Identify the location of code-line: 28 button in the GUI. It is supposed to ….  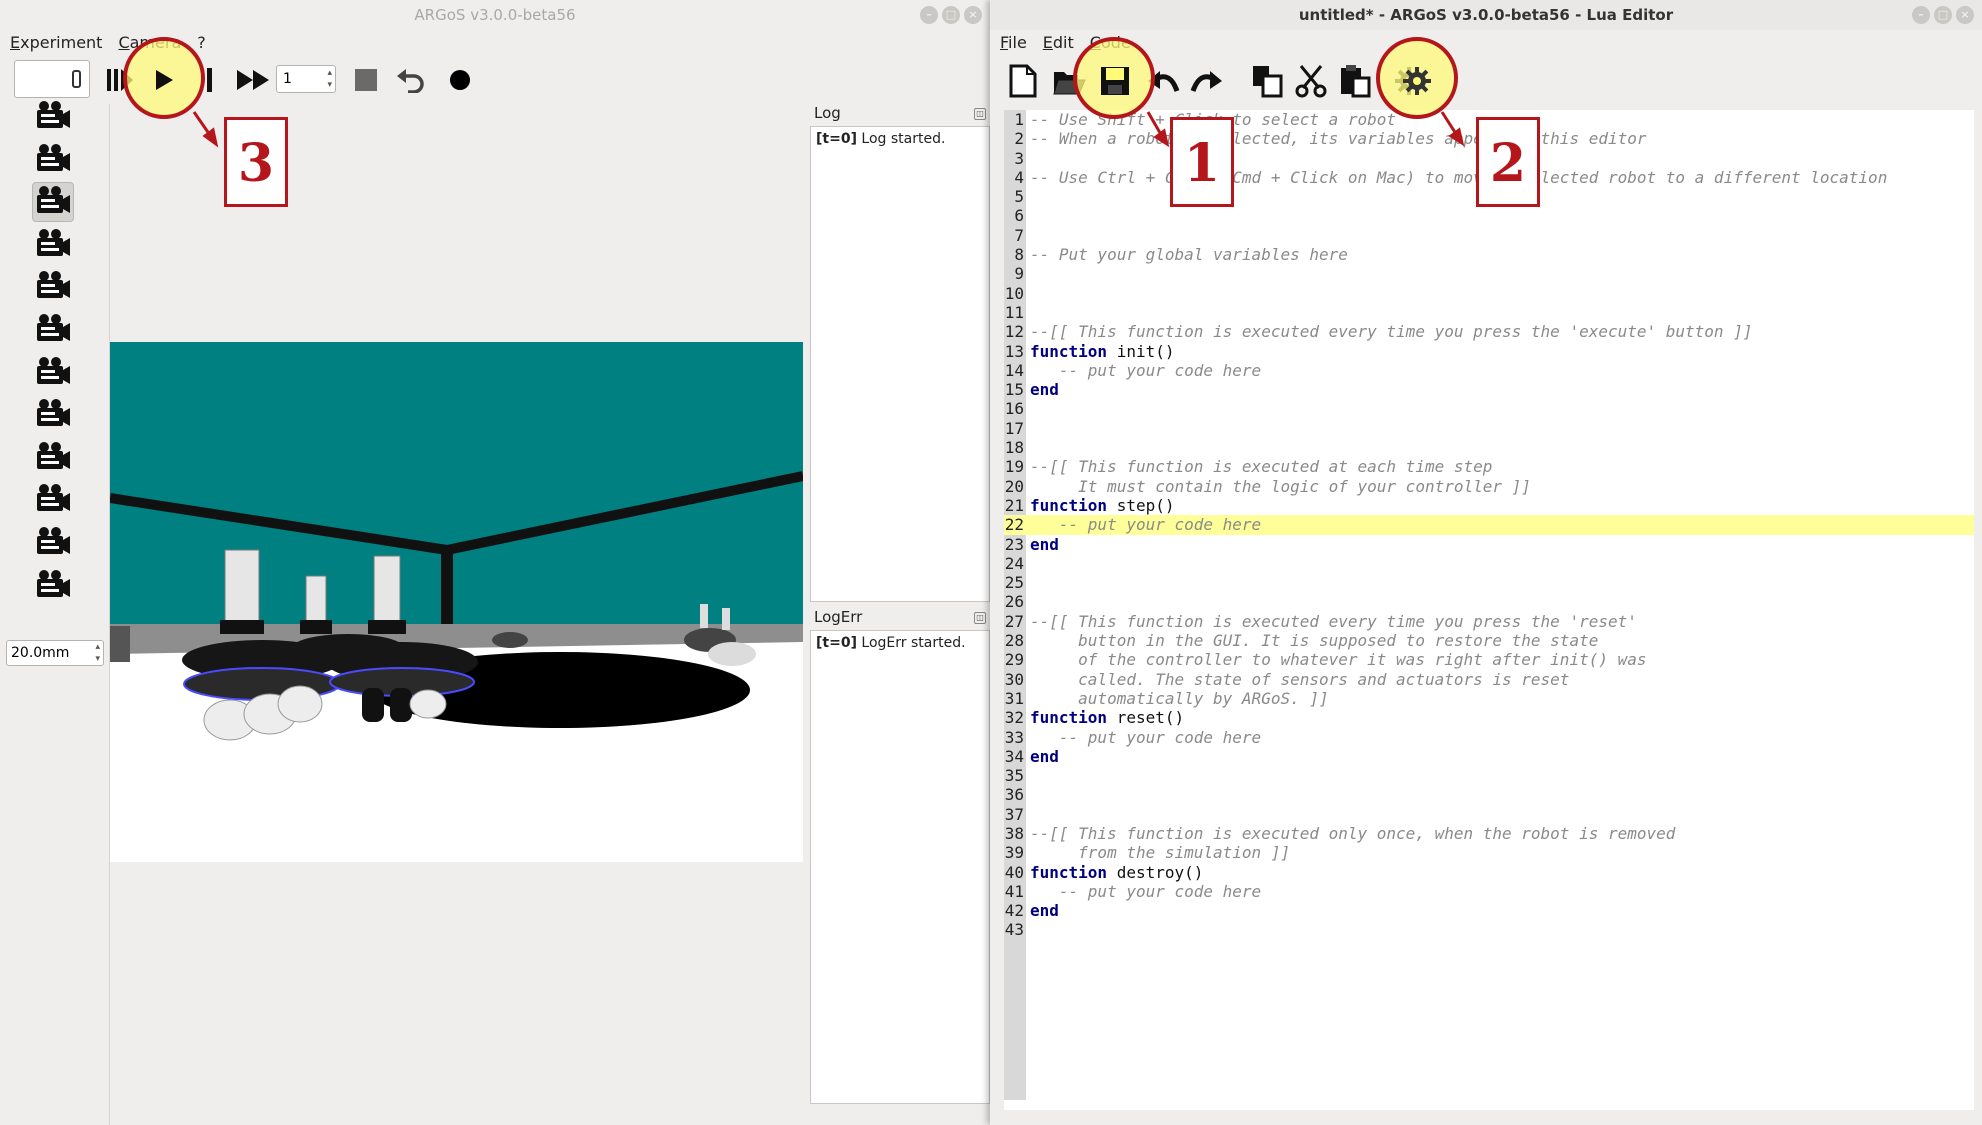
(1489, 640).